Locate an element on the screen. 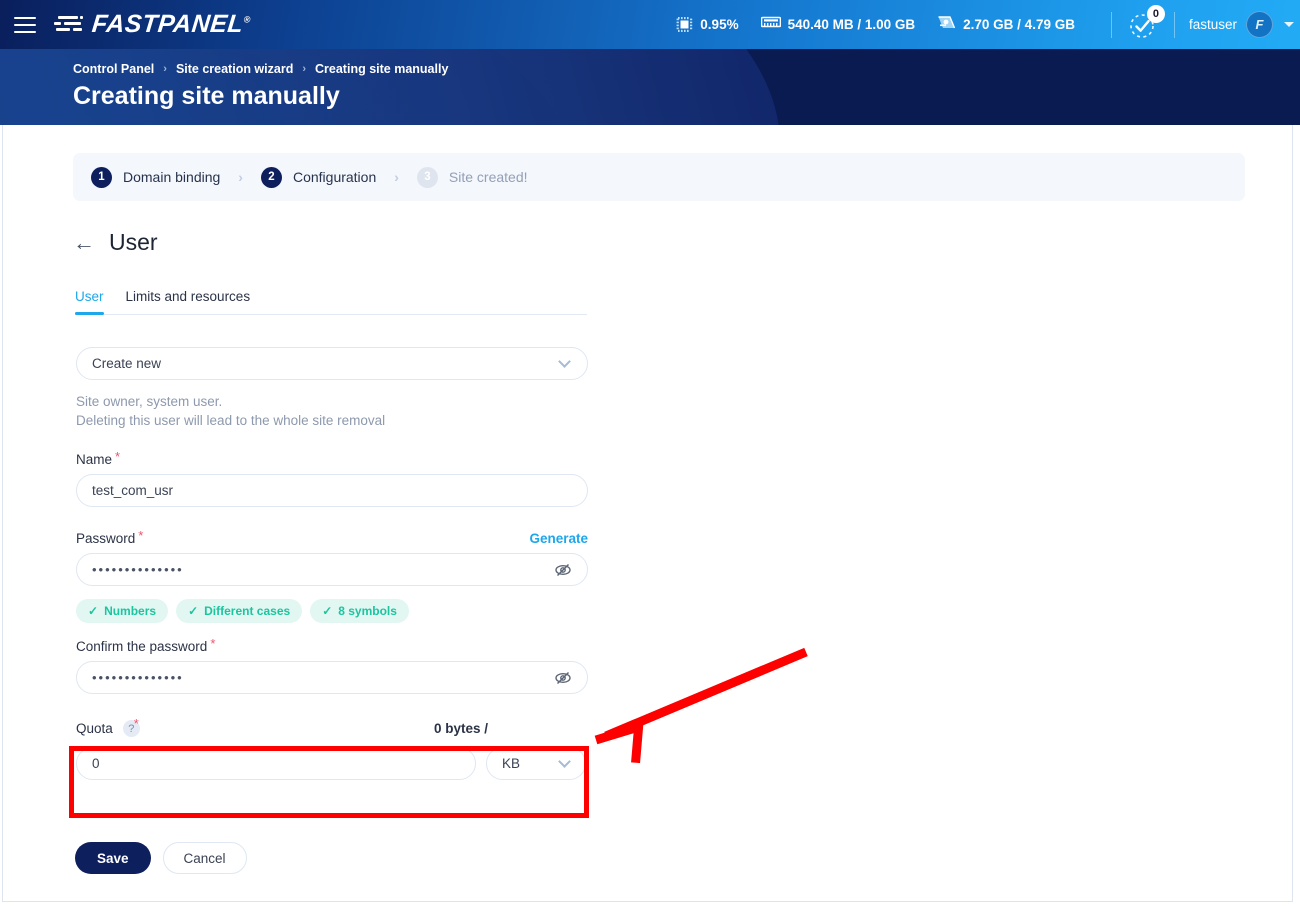 The width and height of the screenshot is (1300, 906). hamburger-icon is located at coordinates (25, 24).